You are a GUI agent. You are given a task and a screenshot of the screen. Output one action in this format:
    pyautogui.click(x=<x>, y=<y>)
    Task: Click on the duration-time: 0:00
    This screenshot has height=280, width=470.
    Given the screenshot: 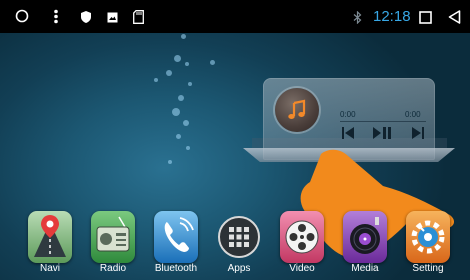 What is the action you would take?
    pyautogui.click(x=413, y=114)
    